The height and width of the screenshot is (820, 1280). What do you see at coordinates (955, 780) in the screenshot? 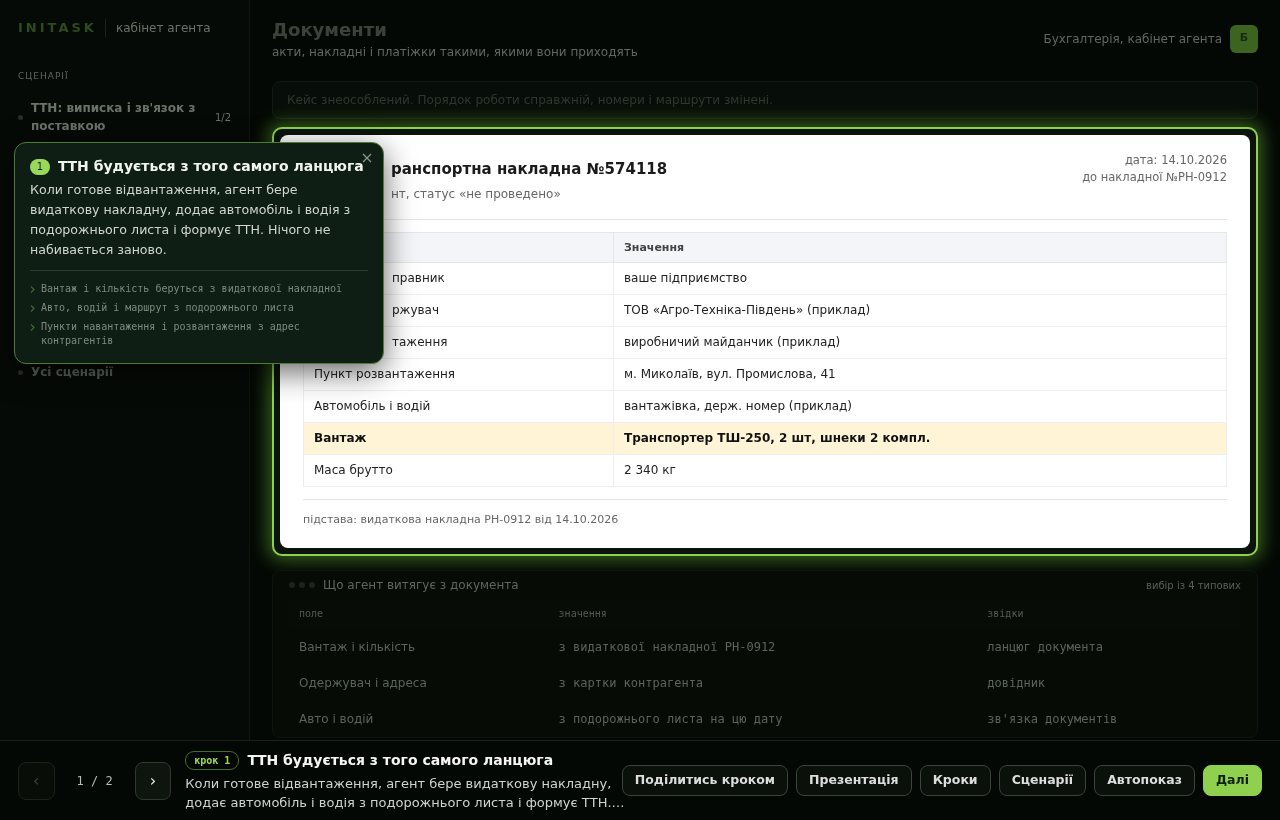
I see `tour-button: Кроки` at bounding box center [955, 780].